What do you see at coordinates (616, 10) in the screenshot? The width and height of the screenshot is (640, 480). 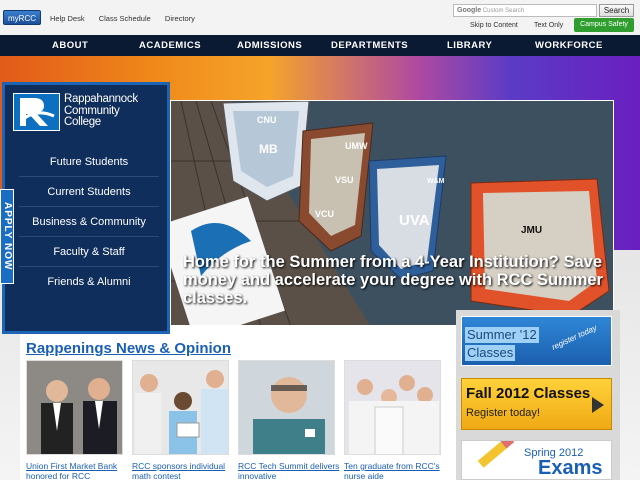 I see `search-button: Search` at bounding box center [616, 10].